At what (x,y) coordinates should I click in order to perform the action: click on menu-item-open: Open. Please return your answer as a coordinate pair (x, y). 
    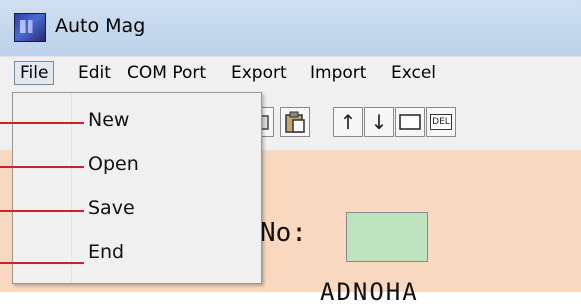
    Looking at the image, I should click on (137, 165).